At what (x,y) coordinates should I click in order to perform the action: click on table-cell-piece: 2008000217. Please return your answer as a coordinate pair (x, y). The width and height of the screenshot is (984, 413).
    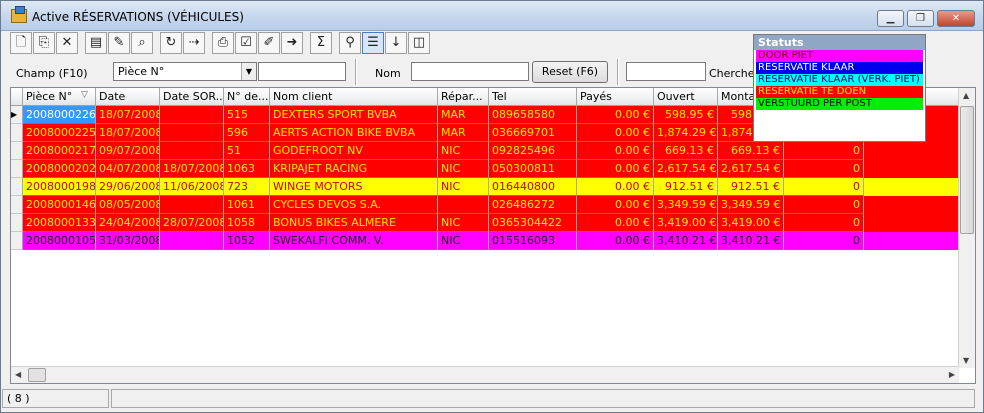
    Looking at the image, I should click on (59, 151).